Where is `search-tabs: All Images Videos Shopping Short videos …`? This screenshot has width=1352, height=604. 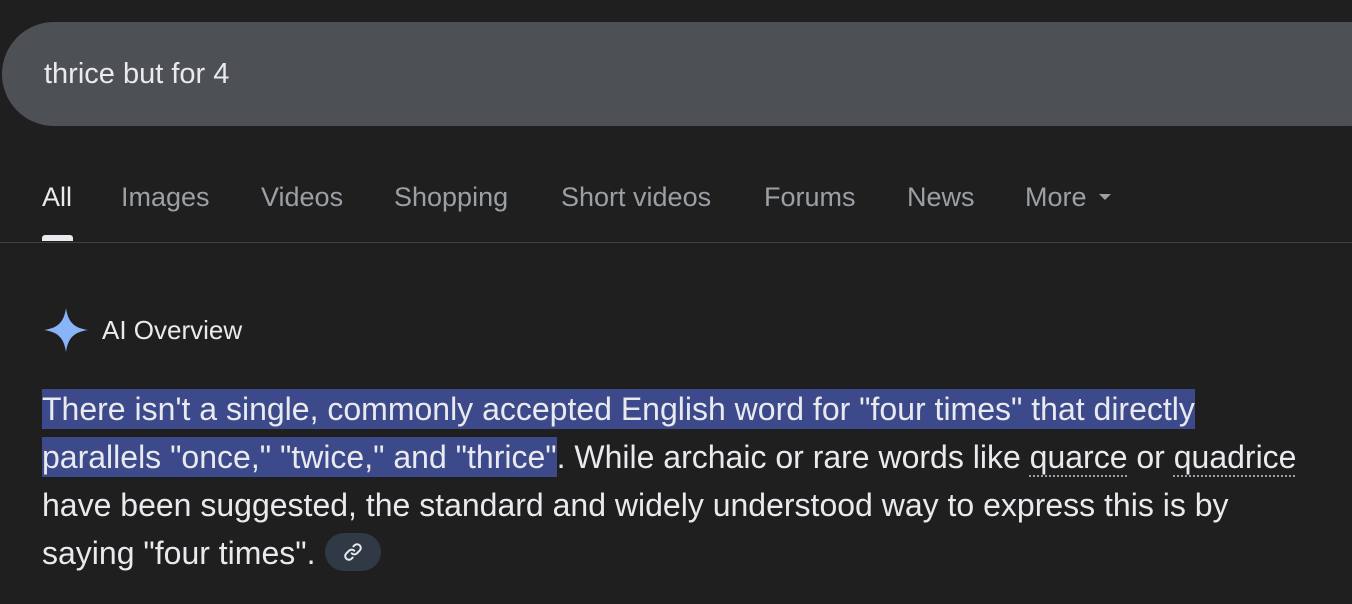
search-tabs: All Images Videos Shopping Short videos … is located at coordinates (676, 206).